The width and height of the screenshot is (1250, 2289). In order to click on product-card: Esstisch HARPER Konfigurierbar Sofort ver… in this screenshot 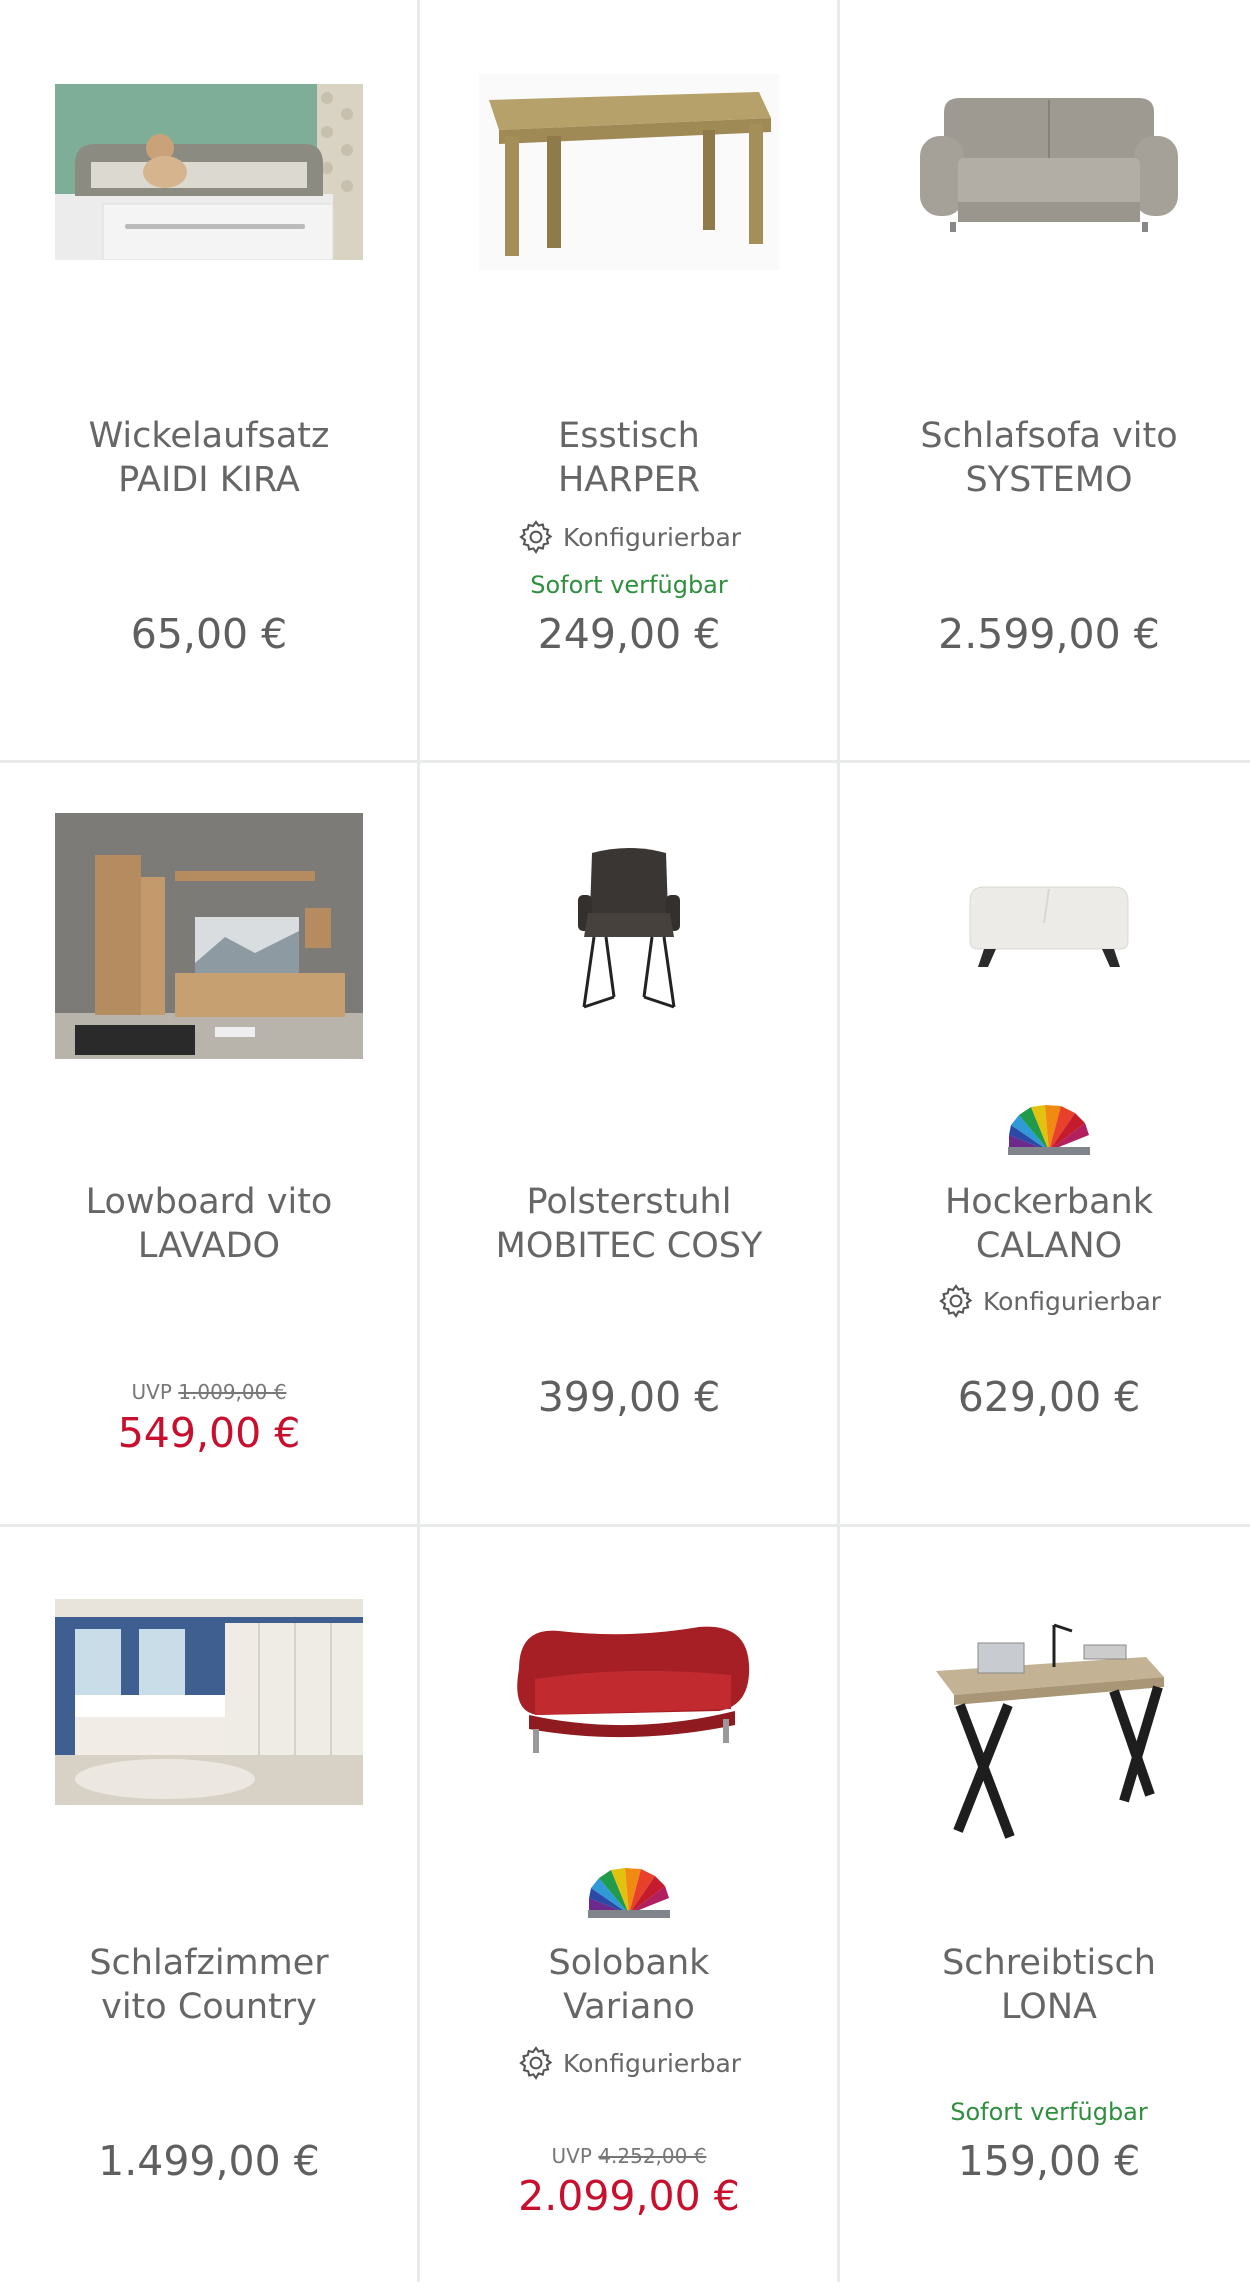, I will do `click(629, 381)`.